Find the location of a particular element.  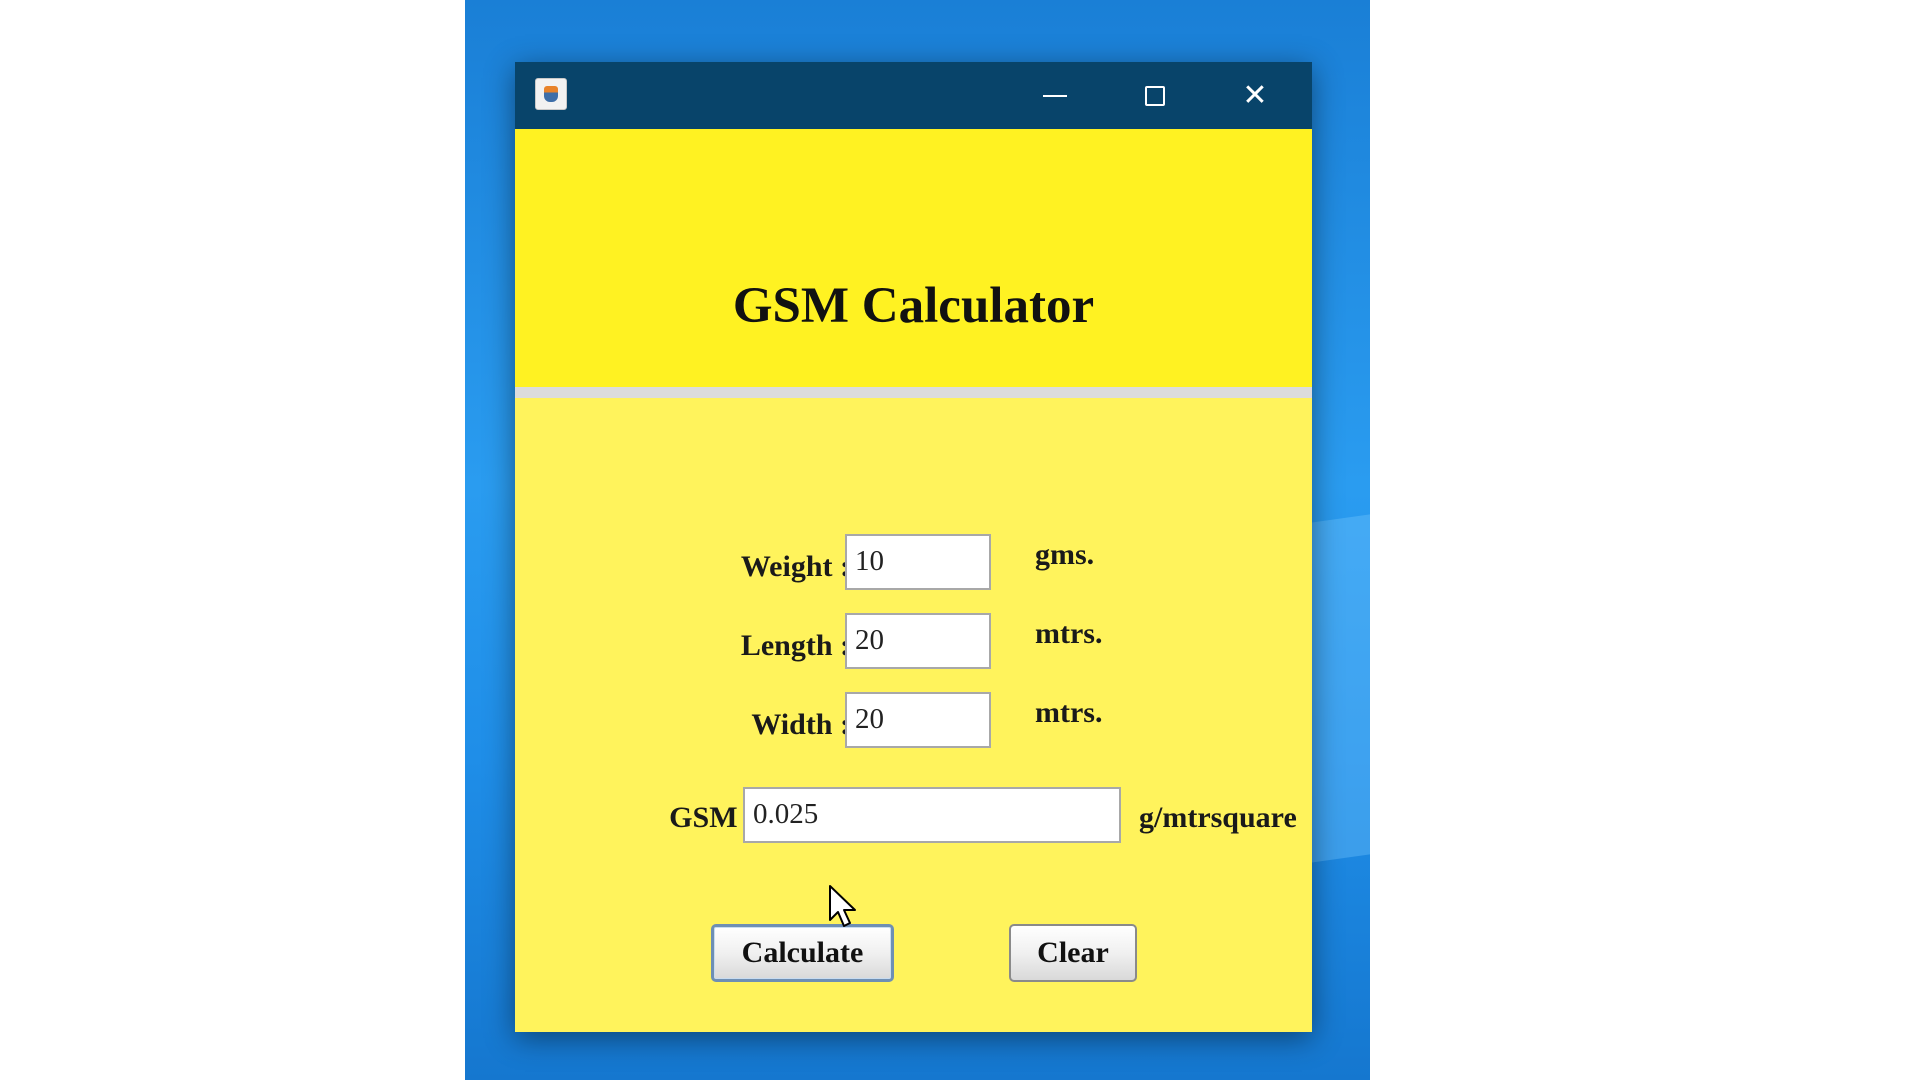

java-app-icon is located at coordinates (551, 94).